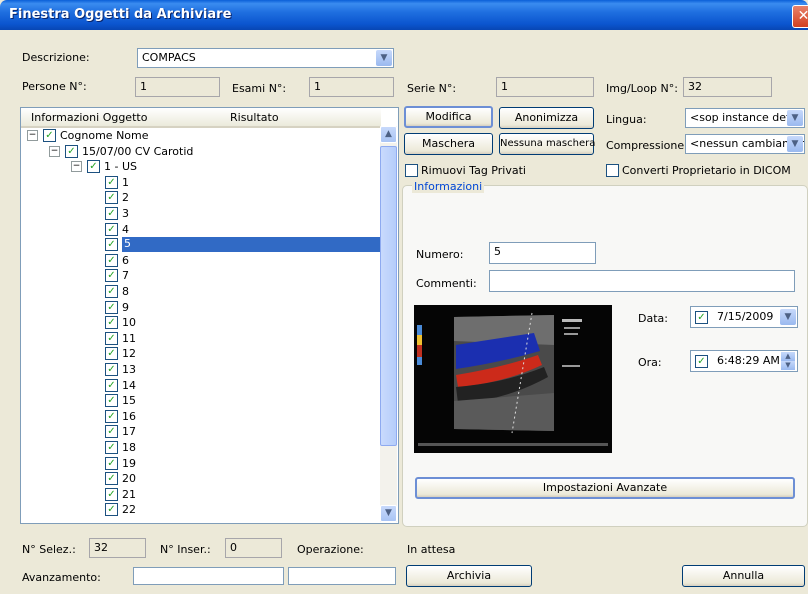 The height and width of the screenshot is (594, 808). Describe the element at coordinates (120, 167) in the screenshot. I see `tree-item-label: 1 - US` at that location.